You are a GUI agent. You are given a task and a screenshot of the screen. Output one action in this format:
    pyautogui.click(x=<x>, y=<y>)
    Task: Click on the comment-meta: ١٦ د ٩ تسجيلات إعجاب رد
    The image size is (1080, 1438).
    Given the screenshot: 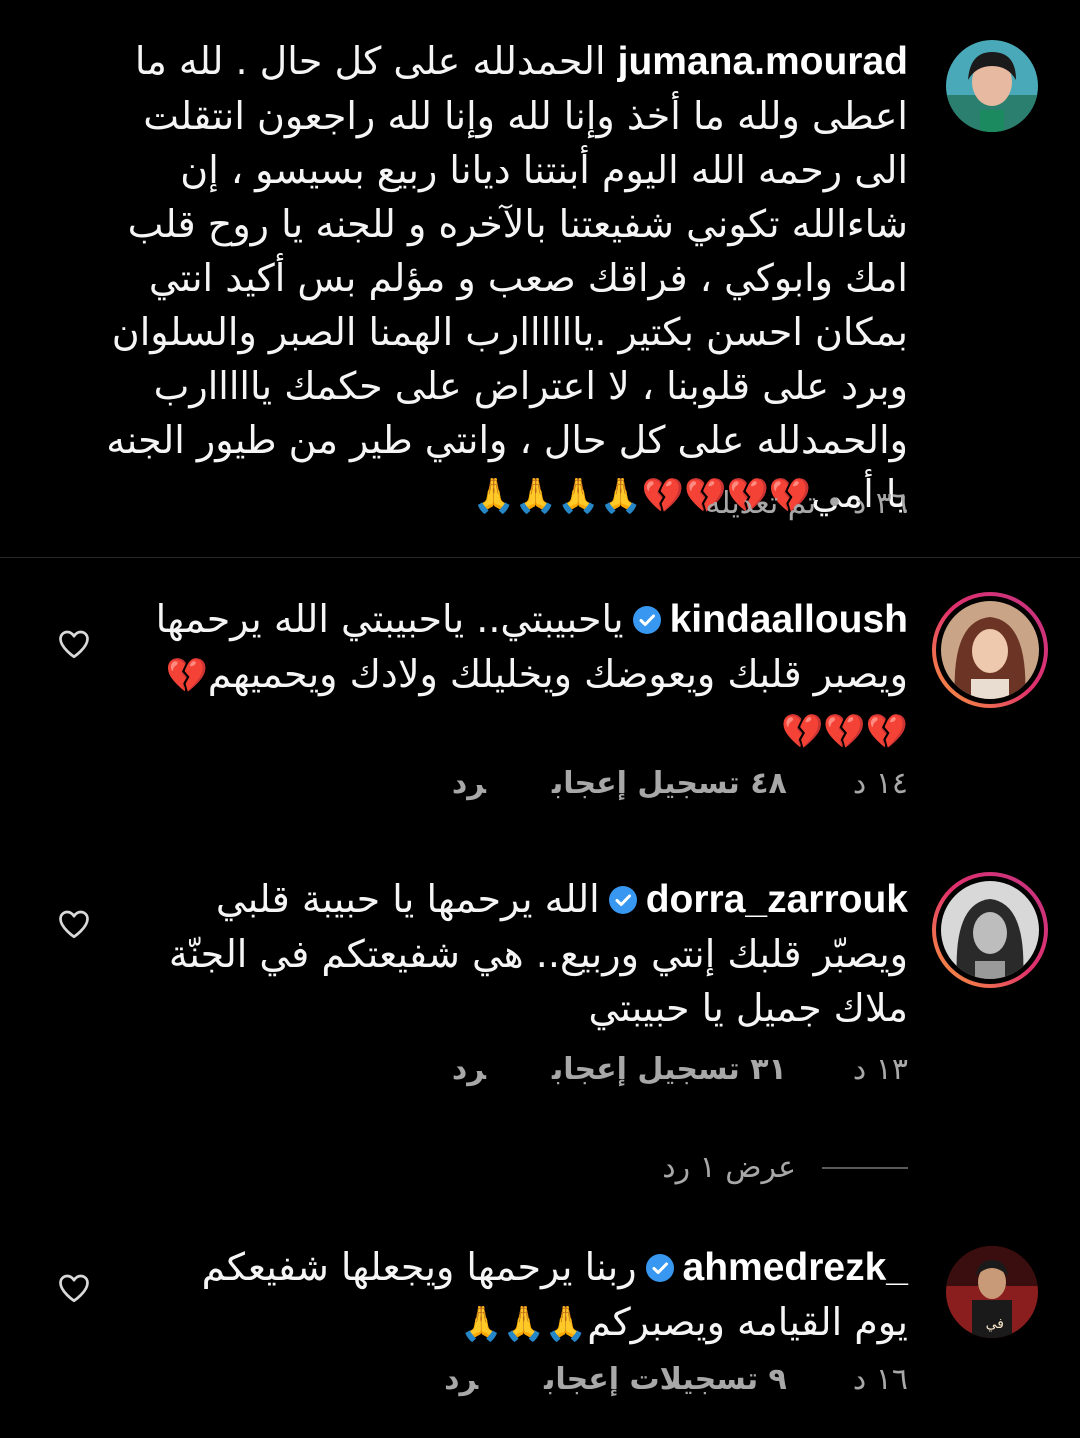 What is the action you would take?
    pyautogui.click(x=676, y=1379)
    